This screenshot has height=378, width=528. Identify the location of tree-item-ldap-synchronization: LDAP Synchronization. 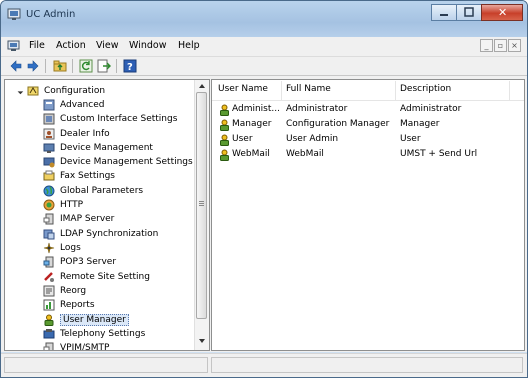
(100, 234).